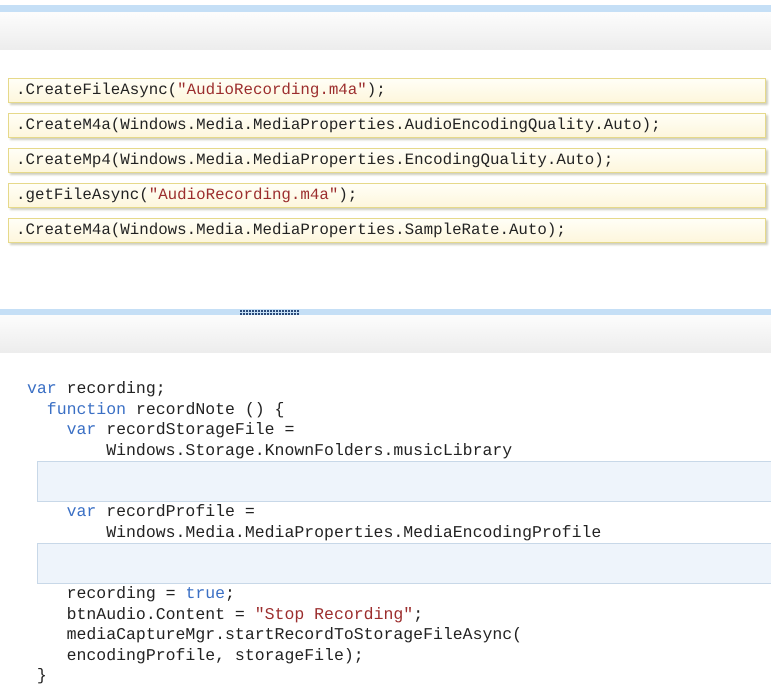 Image resolution: width=771 pixels, height=693 pixels. What do you see at coordinates (385, 312) in the screenshot?
I see `splitter-bar` at bounding box center [385, 312].